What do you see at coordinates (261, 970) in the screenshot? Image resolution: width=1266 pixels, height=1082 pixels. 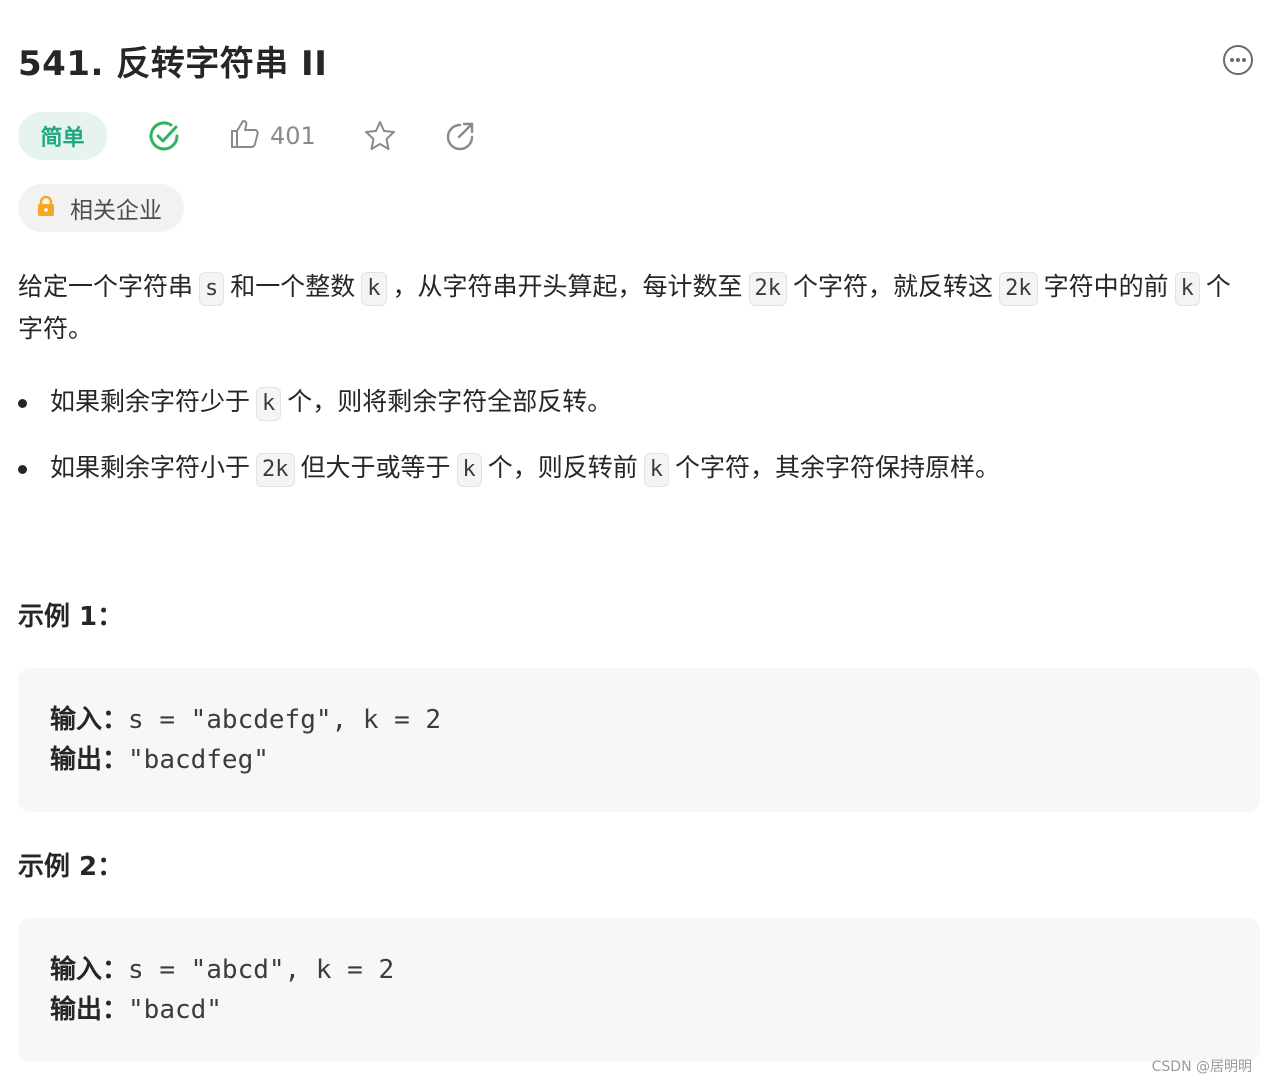 I see `example-input: s = "abcd", k = 2` at bounding box center [261, 970].